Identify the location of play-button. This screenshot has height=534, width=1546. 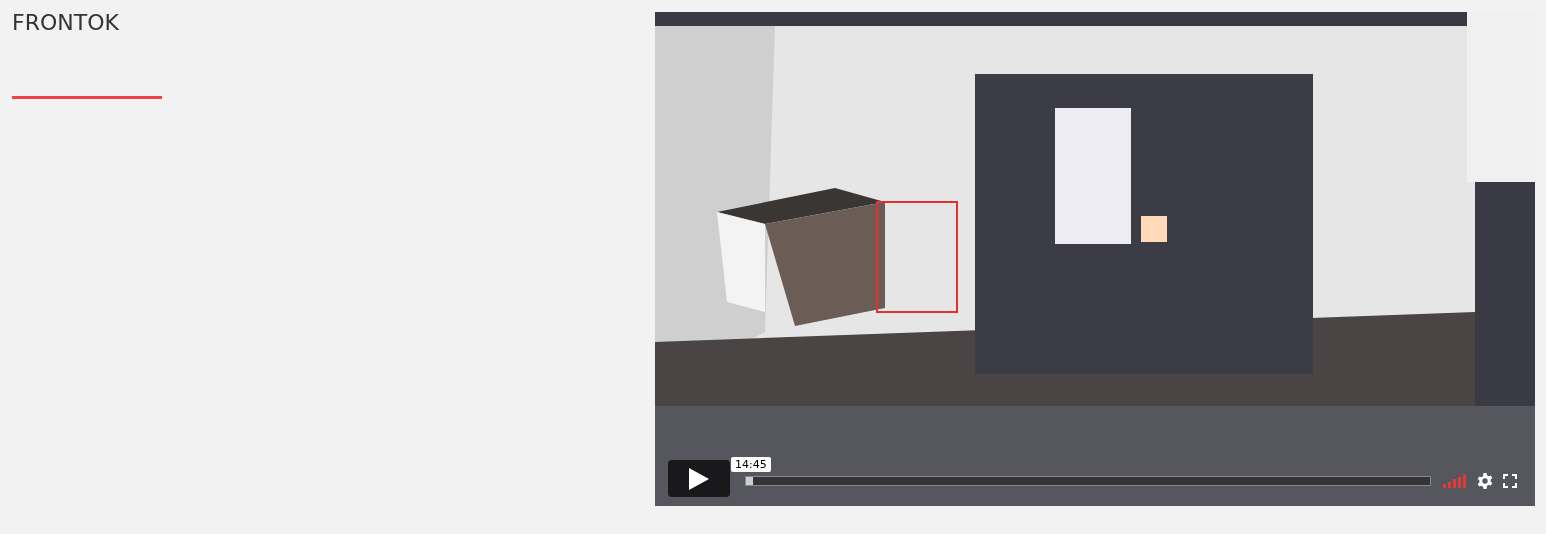
(699, 478).